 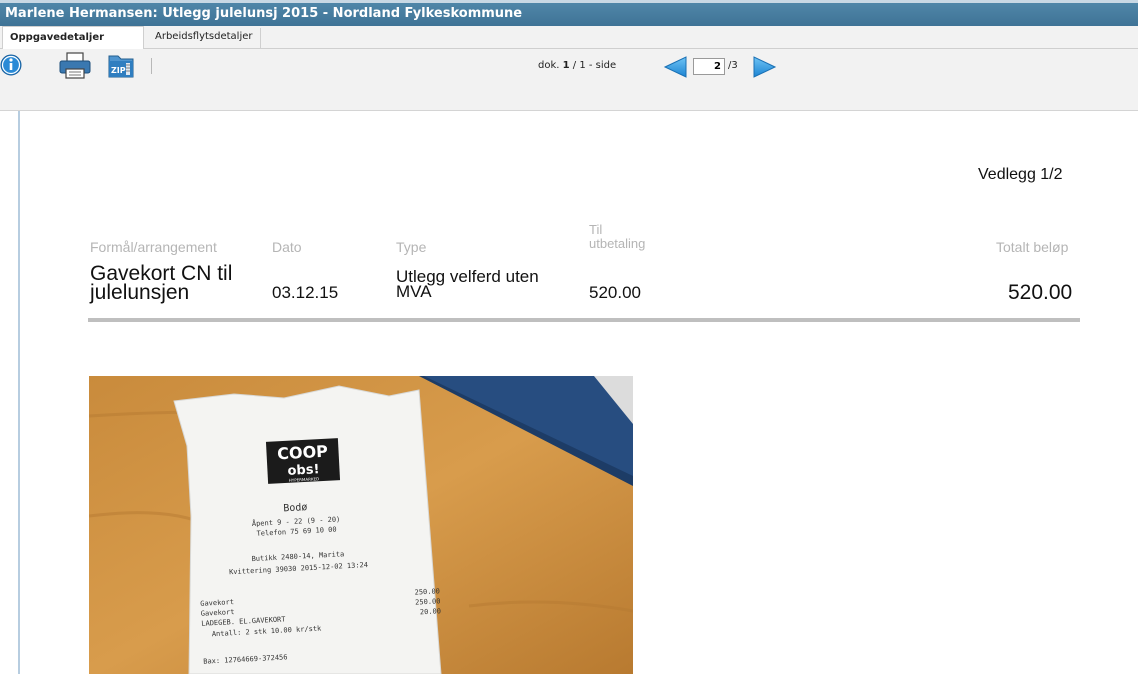 I want to click on header-purpose: Formål/arrangement, so click(x=153, y=247).